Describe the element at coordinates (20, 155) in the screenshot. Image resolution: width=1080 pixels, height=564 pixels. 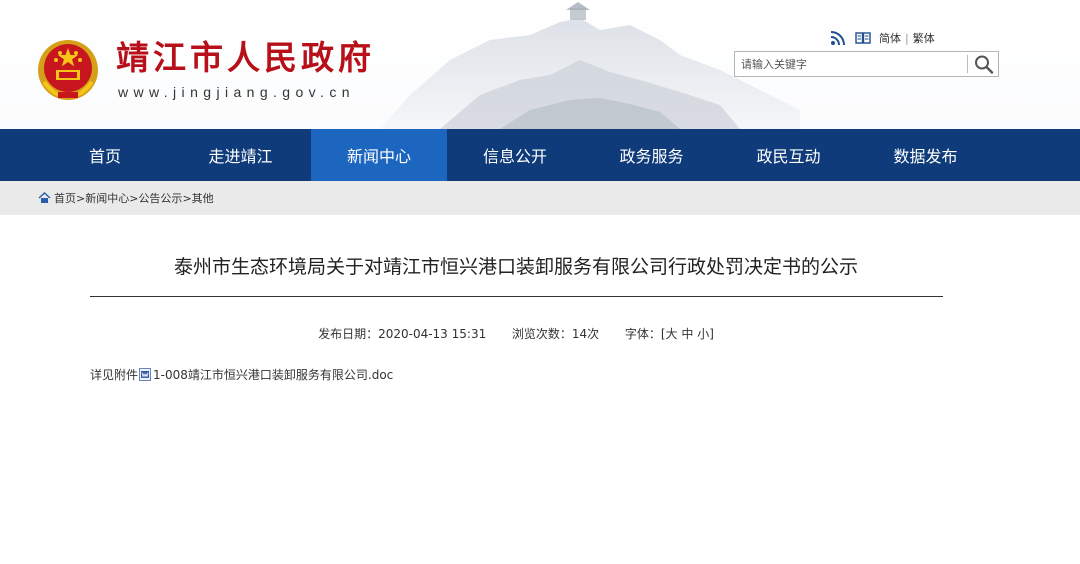
I see `nav-spacer-left` at that location.